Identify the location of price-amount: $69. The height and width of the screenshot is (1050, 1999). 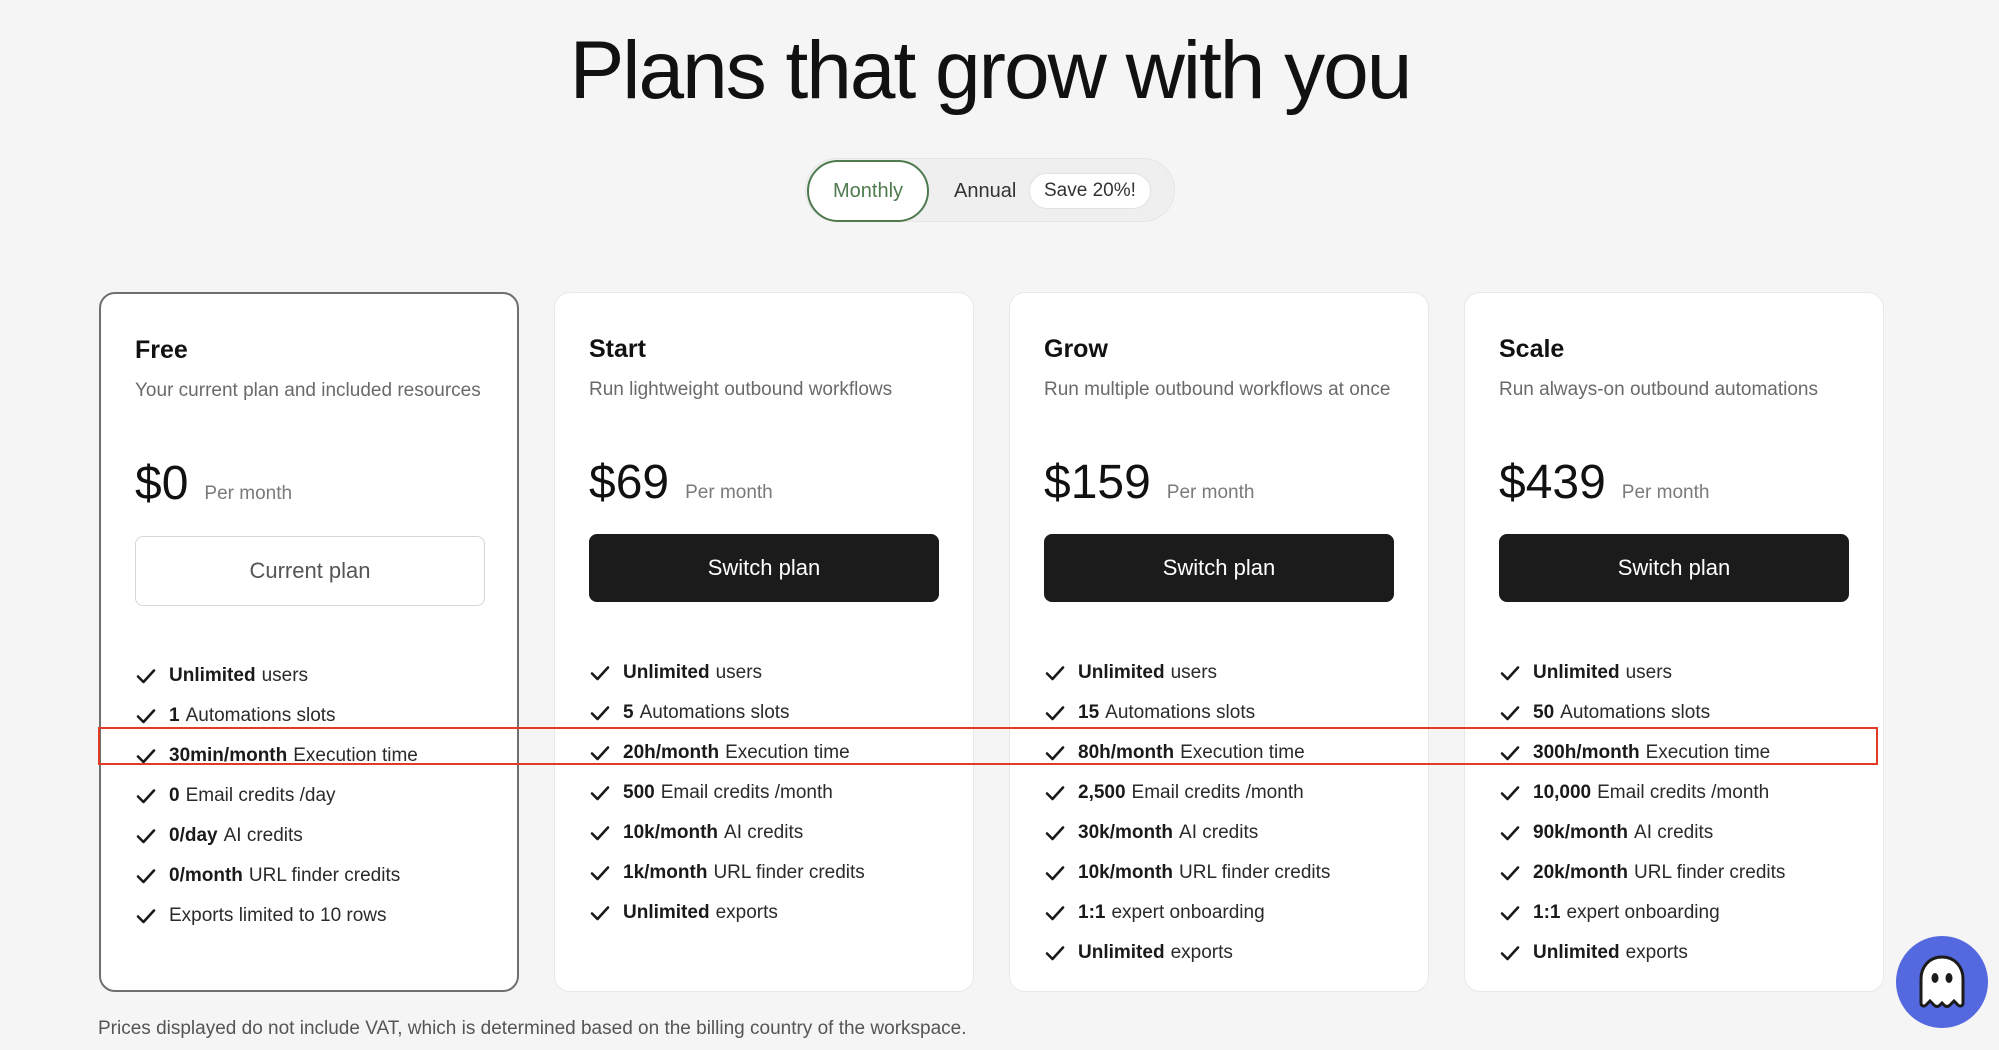
(629, 482).